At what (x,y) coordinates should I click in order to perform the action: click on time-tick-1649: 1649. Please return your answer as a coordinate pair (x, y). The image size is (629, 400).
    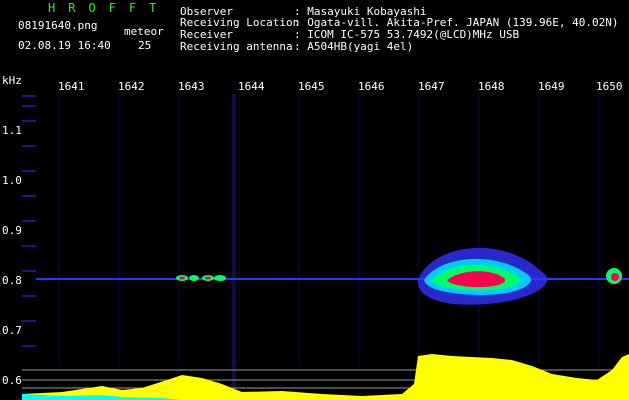
    Looking at the image, I should click on (551, 86).